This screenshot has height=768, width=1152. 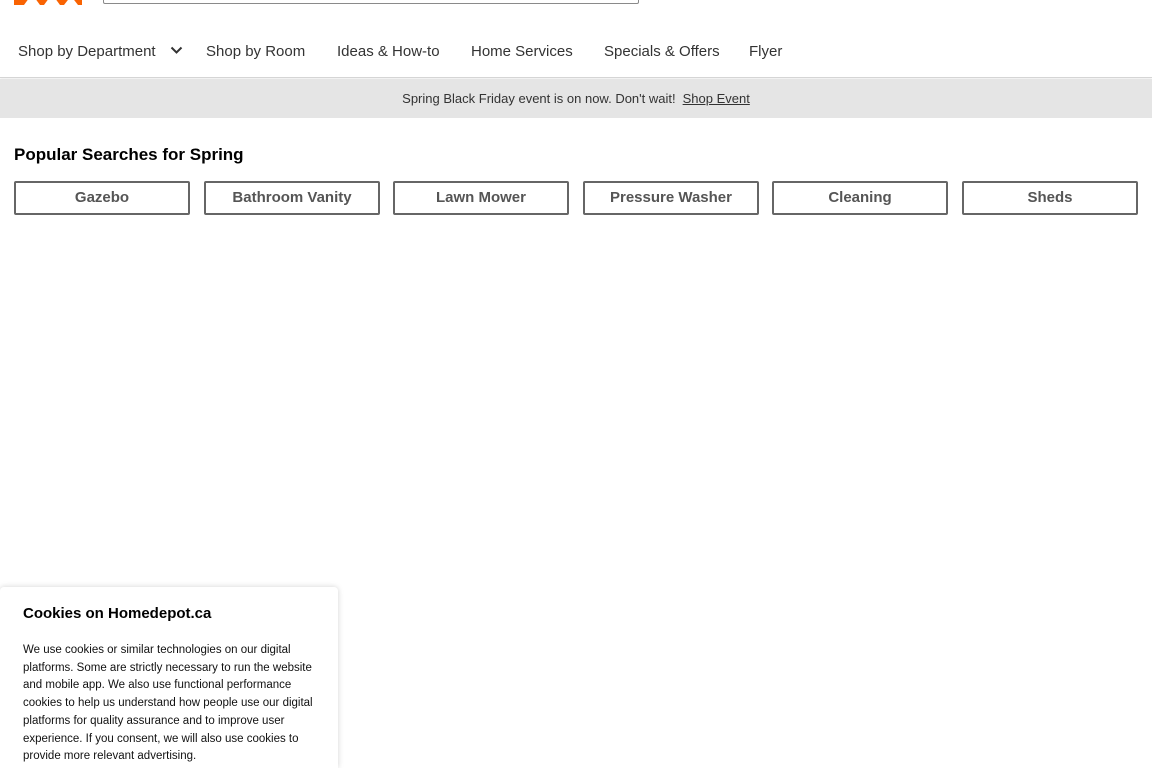 I want to click on nav-item-label: Specials & Offers, so click(x=662, y=51).